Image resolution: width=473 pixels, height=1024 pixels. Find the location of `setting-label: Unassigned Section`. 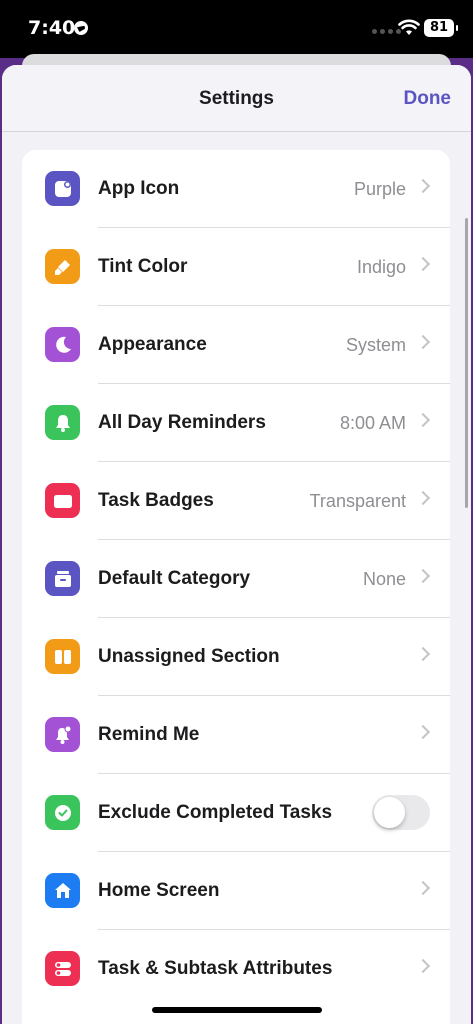

setting-label: Unassigned Section is located at coordinates (189, 656).